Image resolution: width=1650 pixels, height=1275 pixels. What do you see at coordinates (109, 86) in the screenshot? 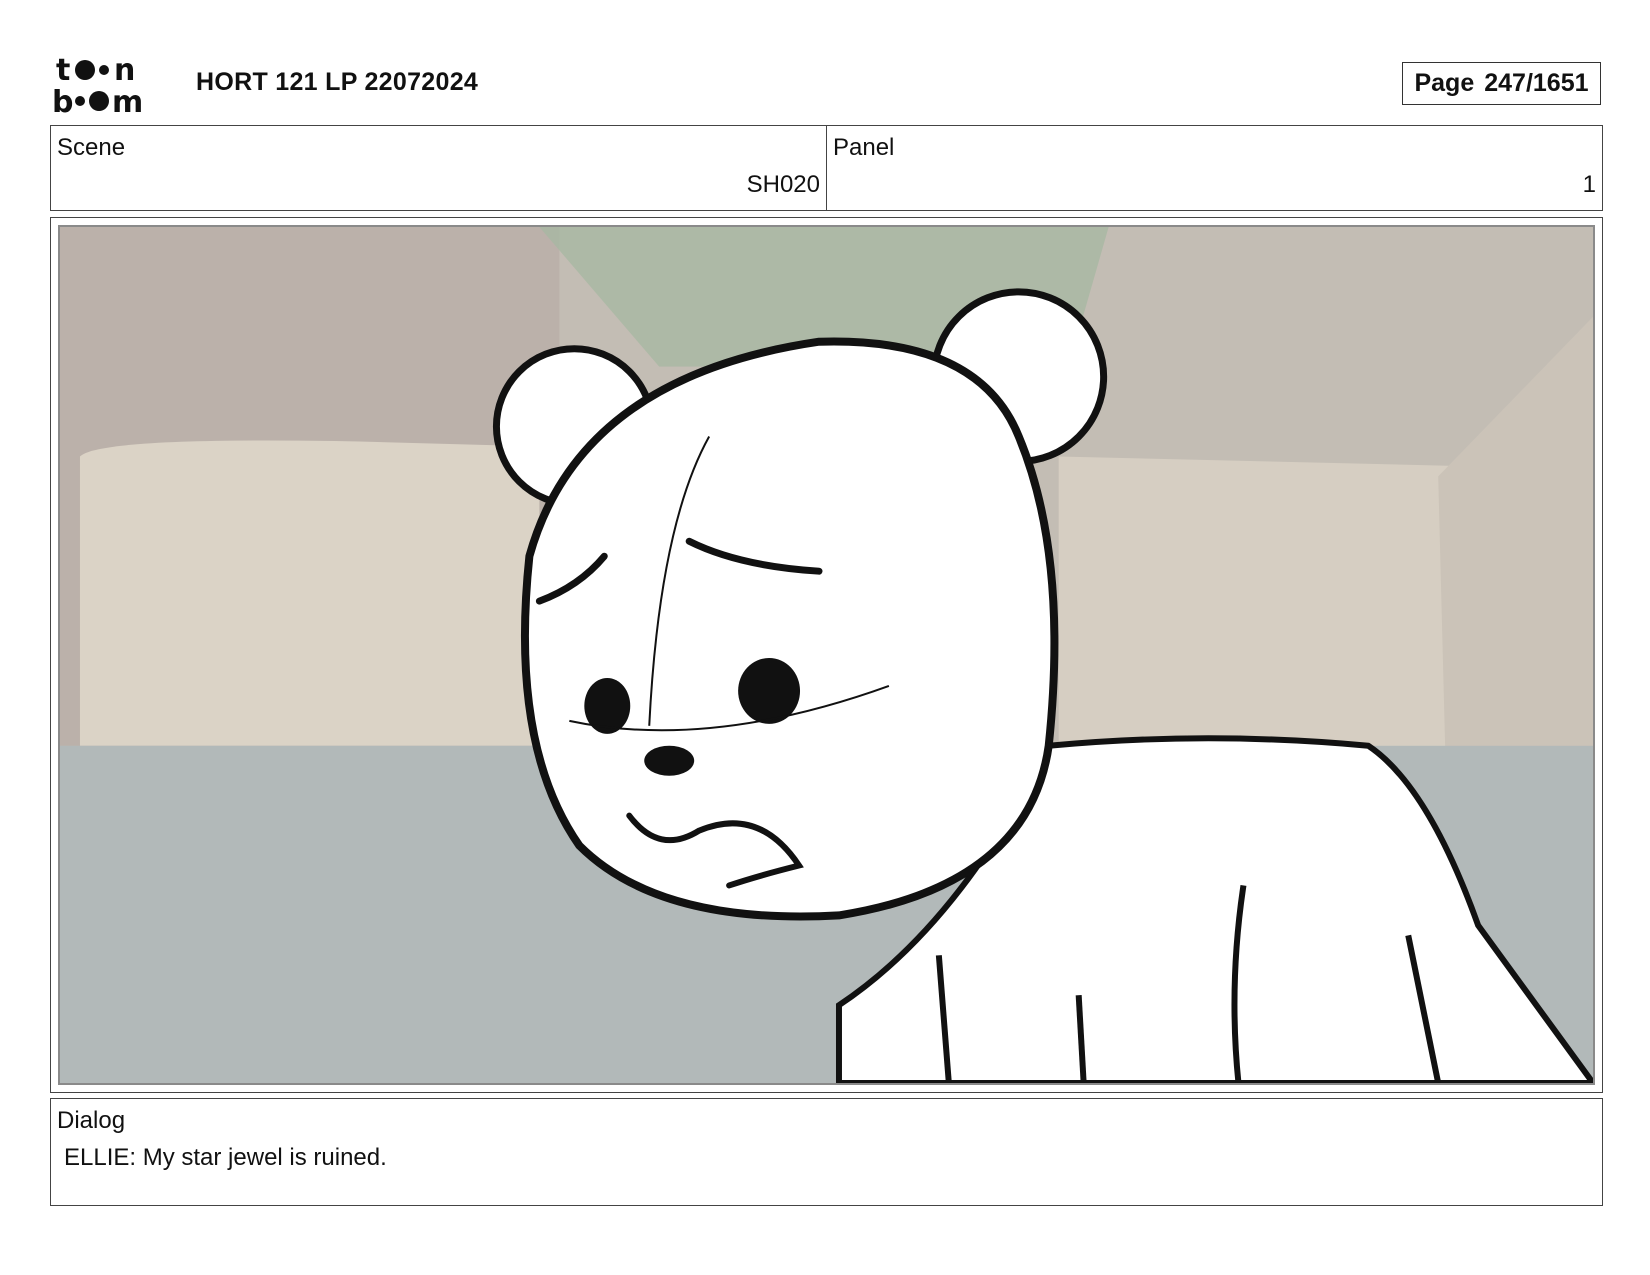
I see `toonboom-logo: t n b m` at bounding box center [109, 86].